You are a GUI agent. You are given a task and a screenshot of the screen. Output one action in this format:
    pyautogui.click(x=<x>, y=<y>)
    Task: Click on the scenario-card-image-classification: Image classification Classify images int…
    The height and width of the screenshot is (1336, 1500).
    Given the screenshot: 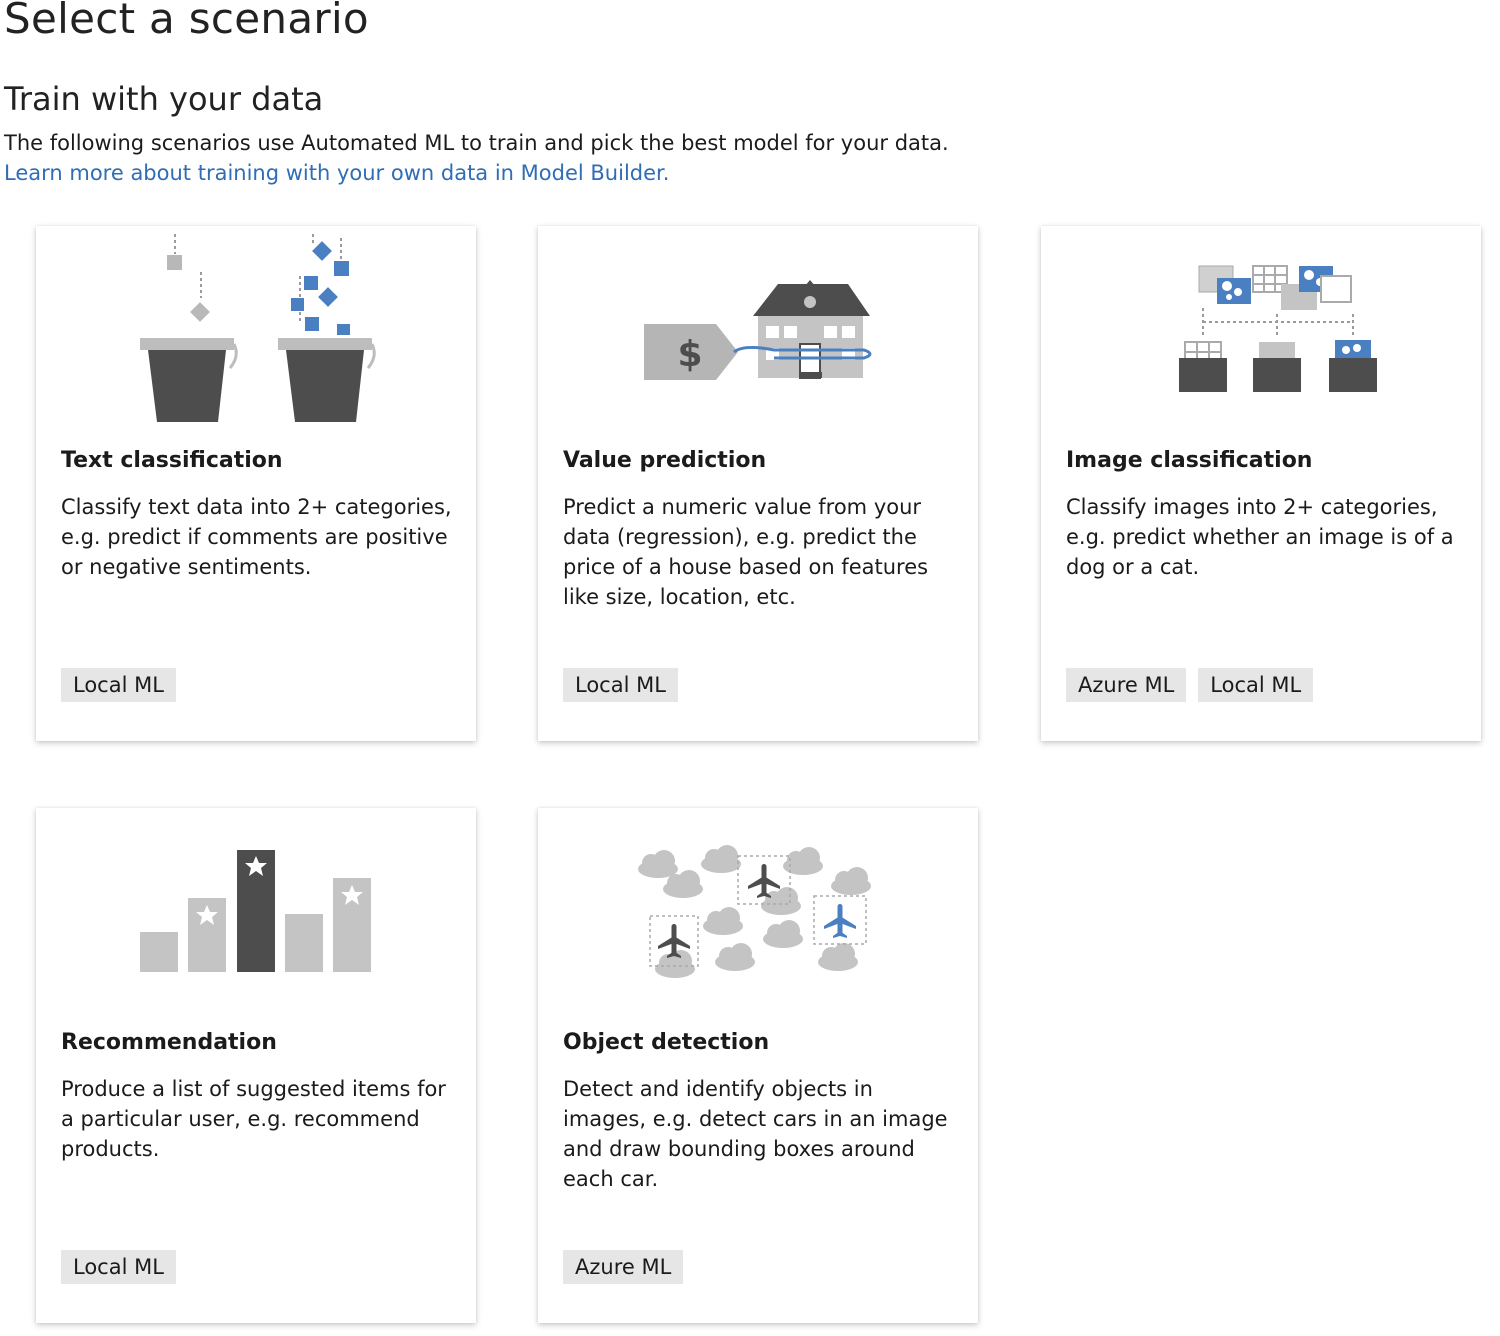 What is the action you would take?
    pyautogui.click(x=1261, y=483)
    